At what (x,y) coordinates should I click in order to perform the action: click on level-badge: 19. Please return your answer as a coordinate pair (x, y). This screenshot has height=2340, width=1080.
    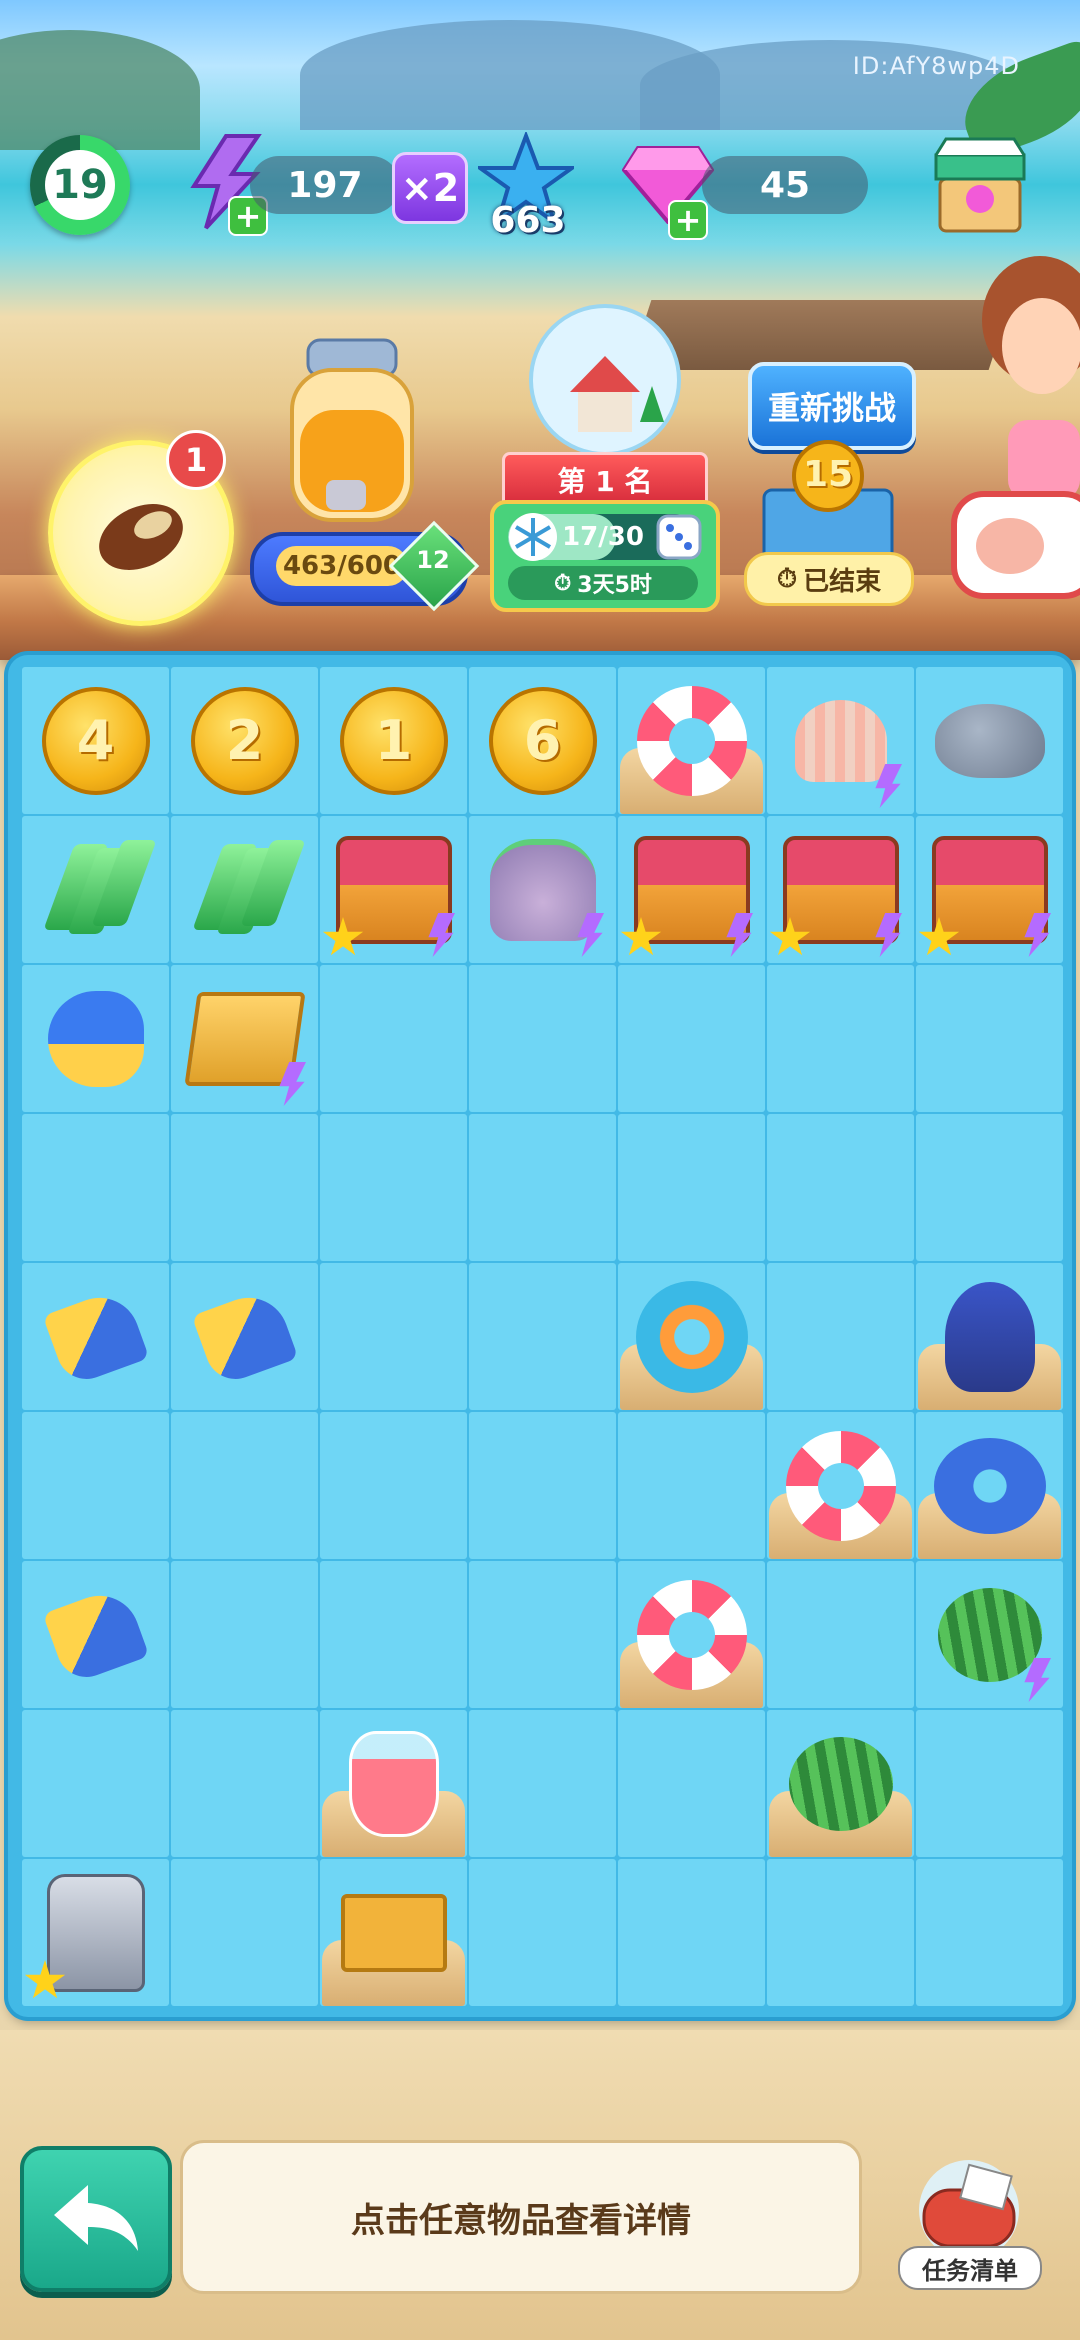
    Looking at the image, I should click on (80, 185).